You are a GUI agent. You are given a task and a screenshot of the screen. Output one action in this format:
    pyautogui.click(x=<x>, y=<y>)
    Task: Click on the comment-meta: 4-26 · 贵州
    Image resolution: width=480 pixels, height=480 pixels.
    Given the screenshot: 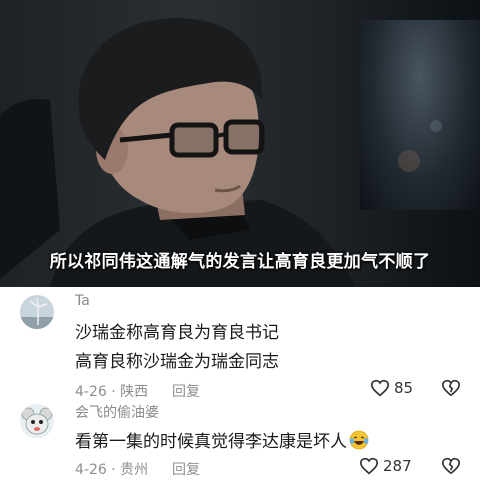 What is the action you would take?
    pyautogui.click(x=111, y=469)
    